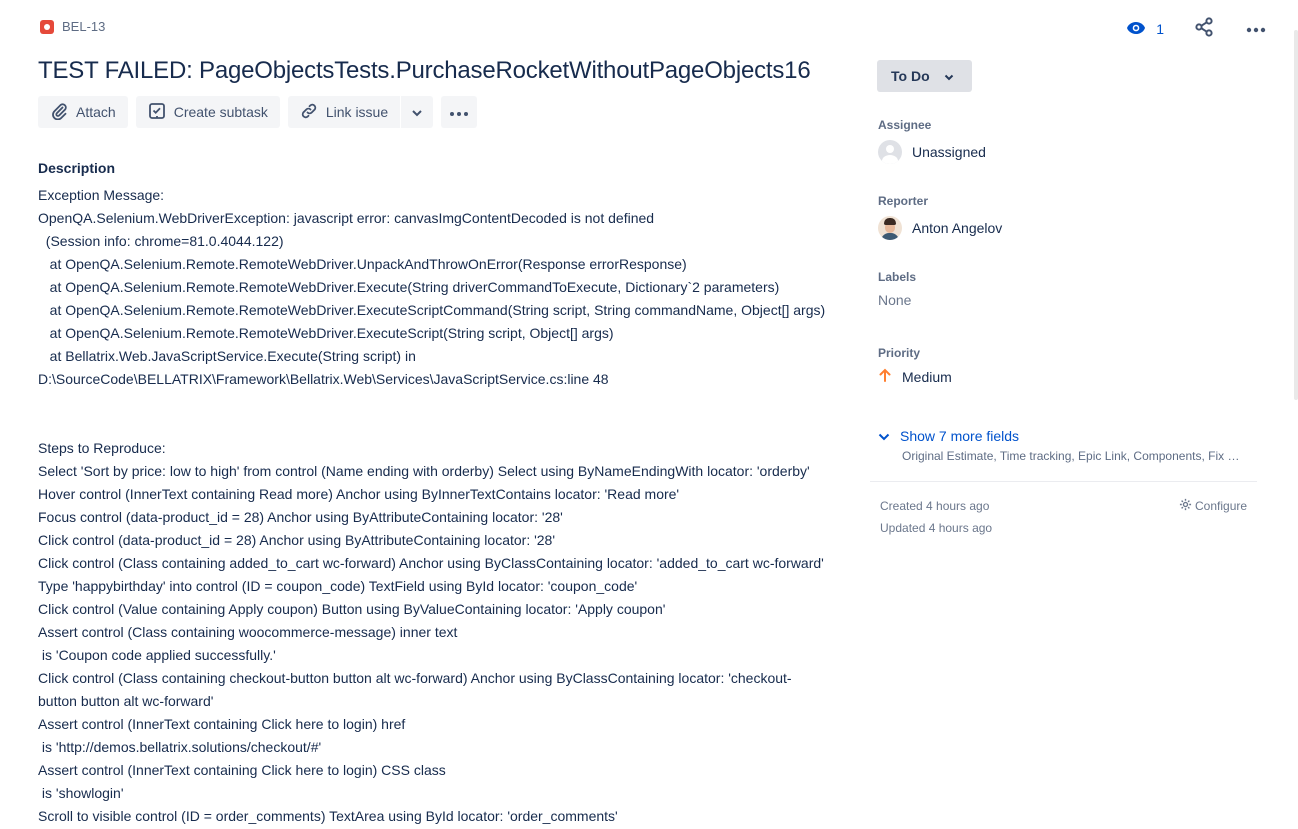  What do you see at coordinates (905, 125) in the screenshot?
I see `assignee-label: Assignee` at bounding box center [905, 125].